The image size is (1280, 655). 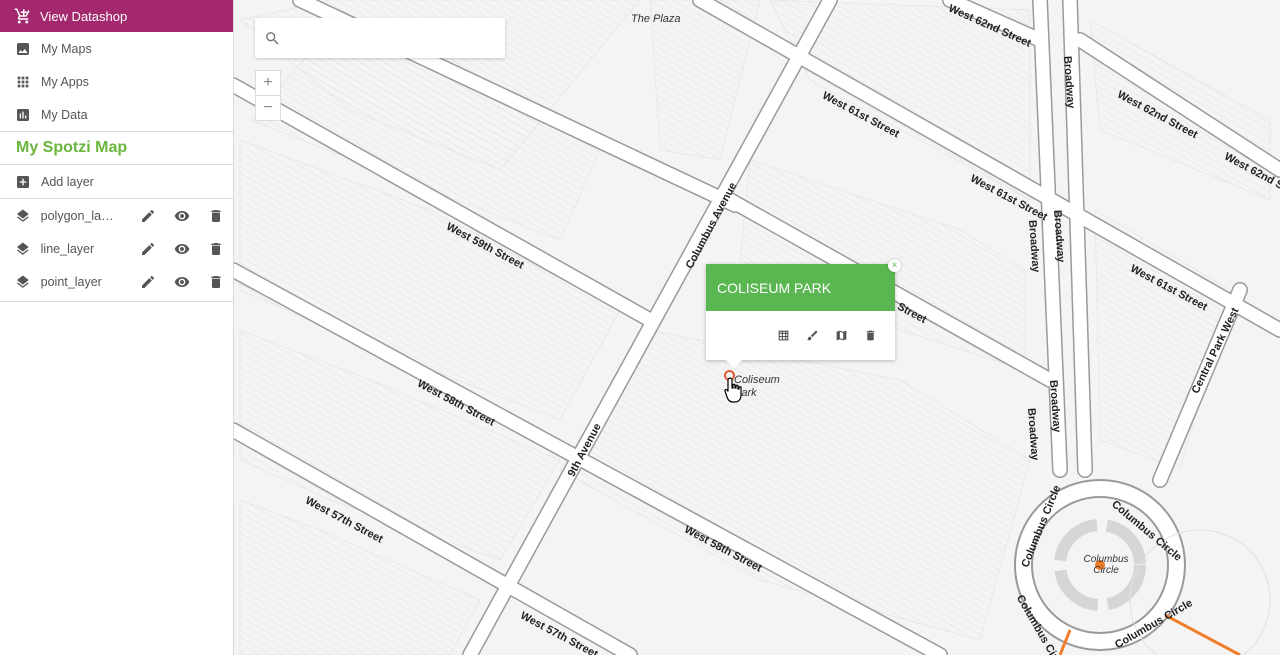 I want to click on map-label-plaza: The Plaza, so click(x=656, y=19).